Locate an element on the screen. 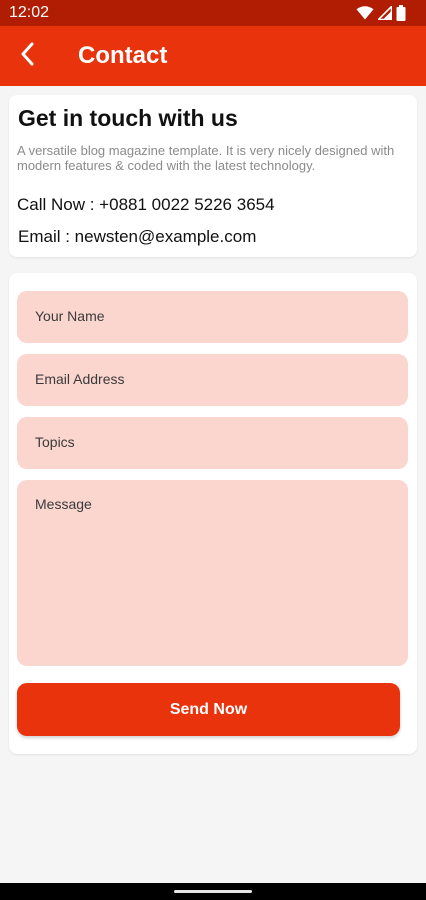 The height and width of the screenshot is (900, 426). message-field-label: Message is located at coordinates (63, 504).